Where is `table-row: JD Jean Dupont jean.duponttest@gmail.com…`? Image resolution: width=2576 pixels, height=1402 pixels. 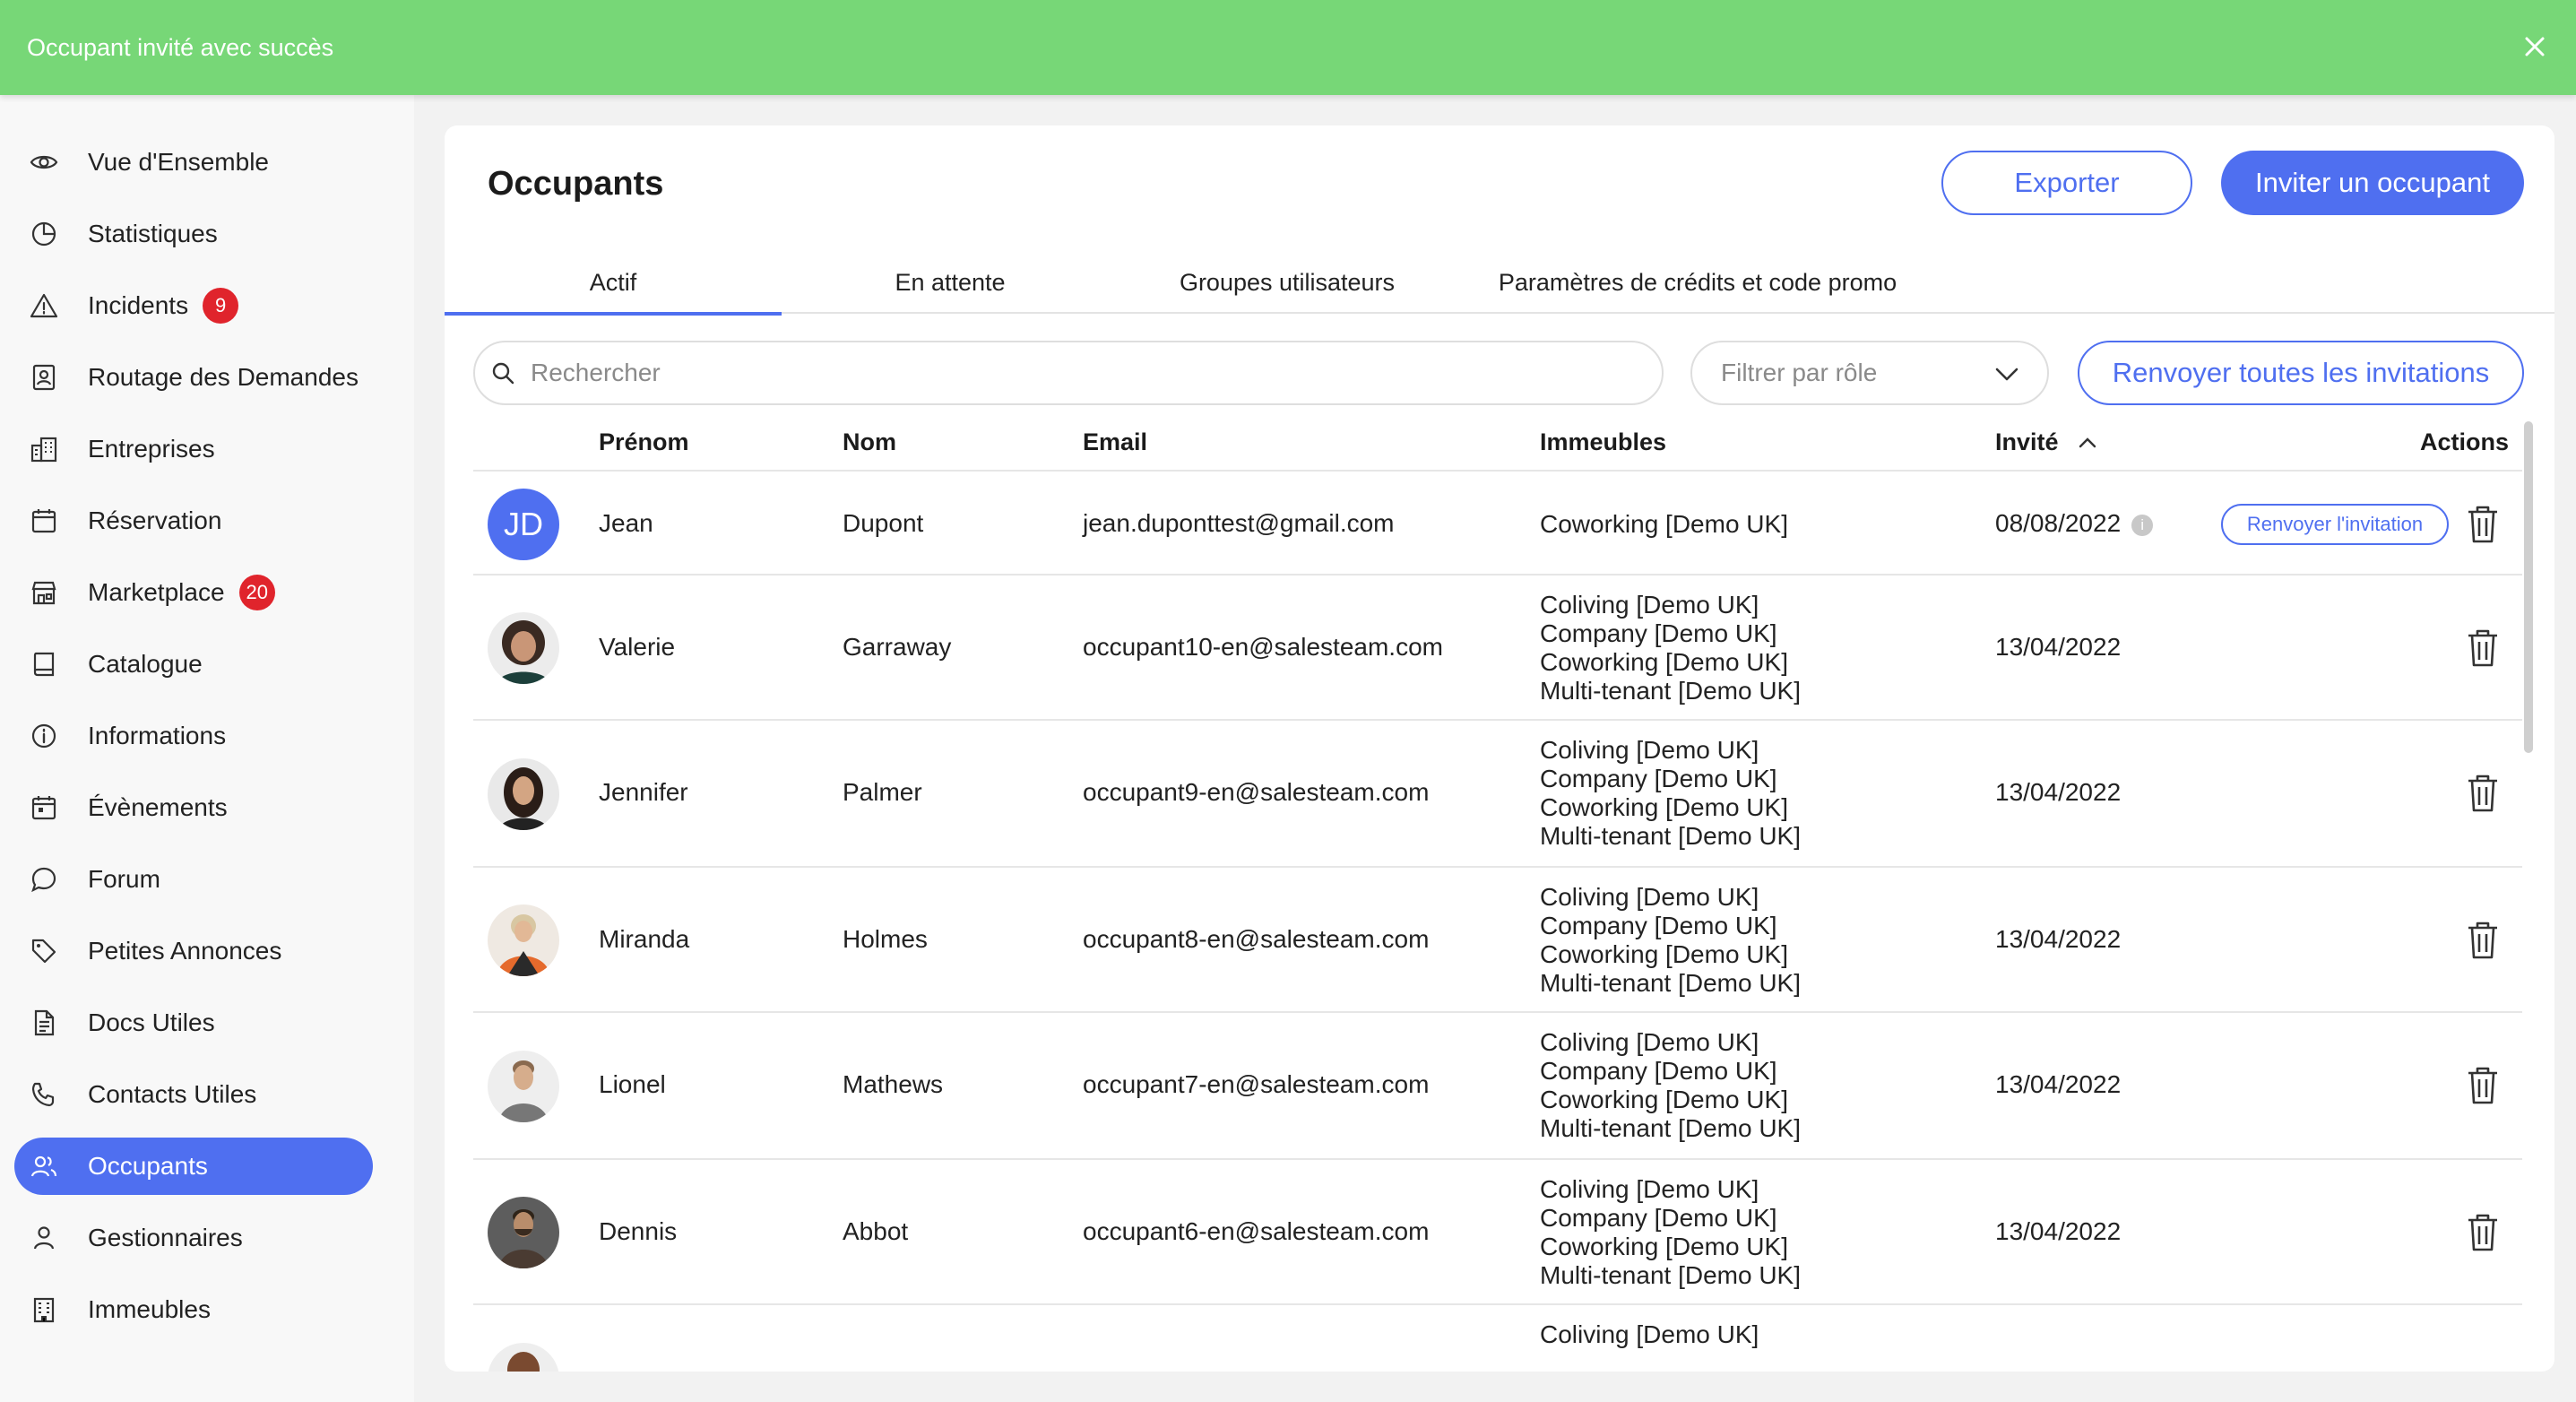
table-row: JD Jean Dupont jean.duponttest@gmail.com… is located at coordinates (1497, 524).